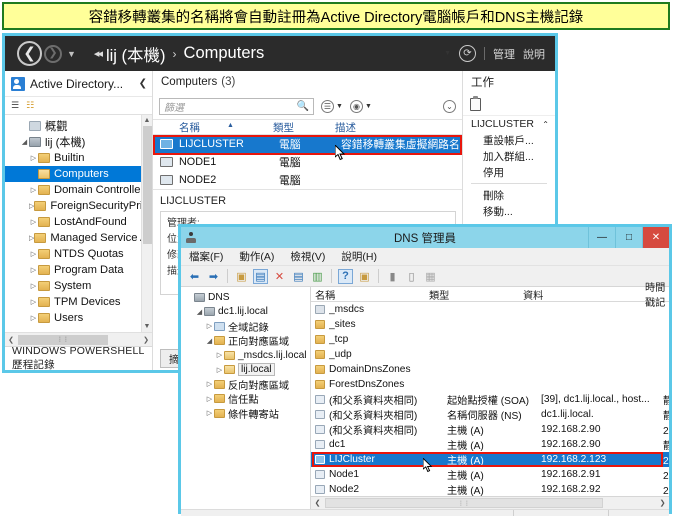 This screenshot has height=516, width=674. Describe the element at coordinates (78, 158) in the screenshot. I see `tree-item-builtin: ▷ Builtin` at that location.